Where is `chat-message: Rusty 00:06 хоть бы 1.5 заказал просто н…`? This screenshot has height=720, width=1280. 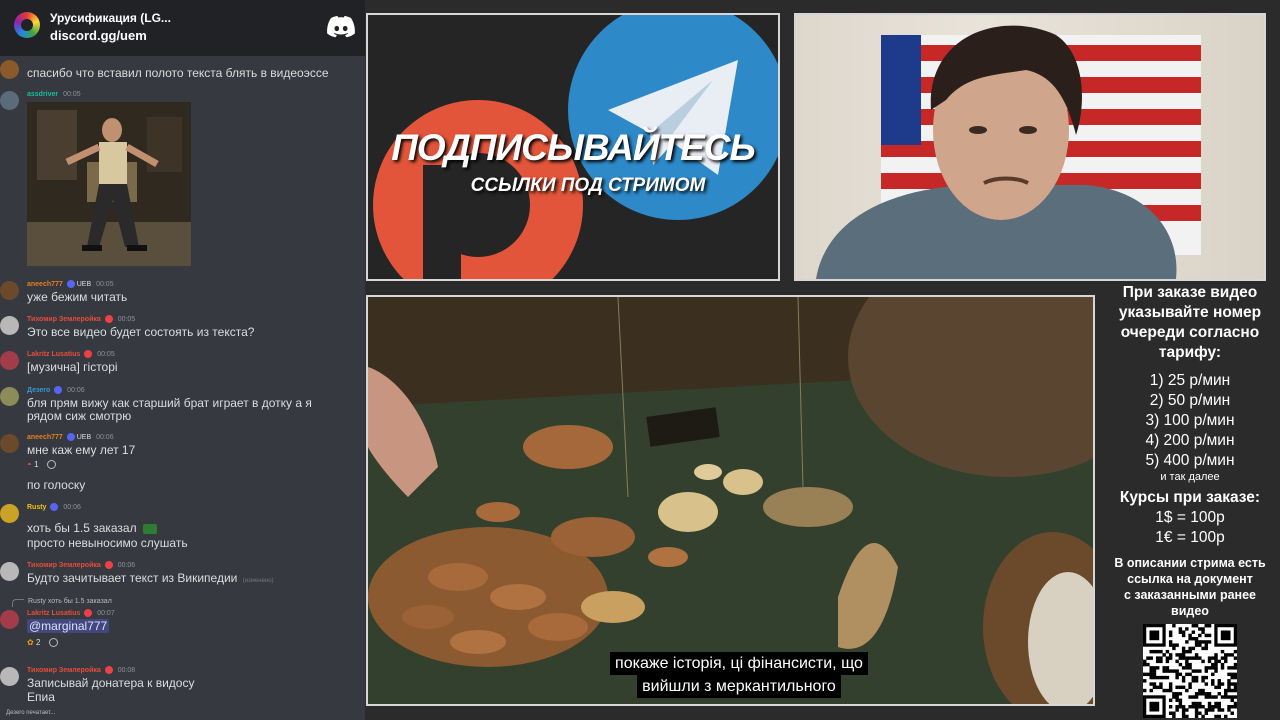 chat-message: Rusty 00:06 хоть бы 1.5 заказал просто н… is located at coordinates (182, 527).